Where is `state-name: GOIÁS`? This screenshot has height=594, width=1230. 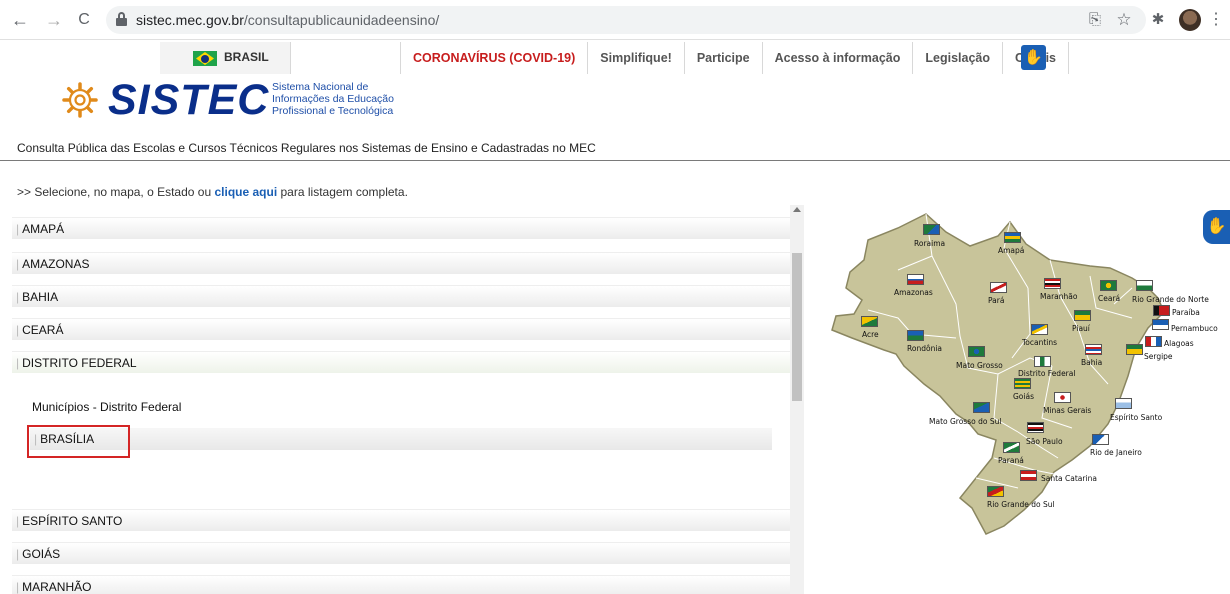
state-name: GOIÁS is located at coordinates (41, 554).